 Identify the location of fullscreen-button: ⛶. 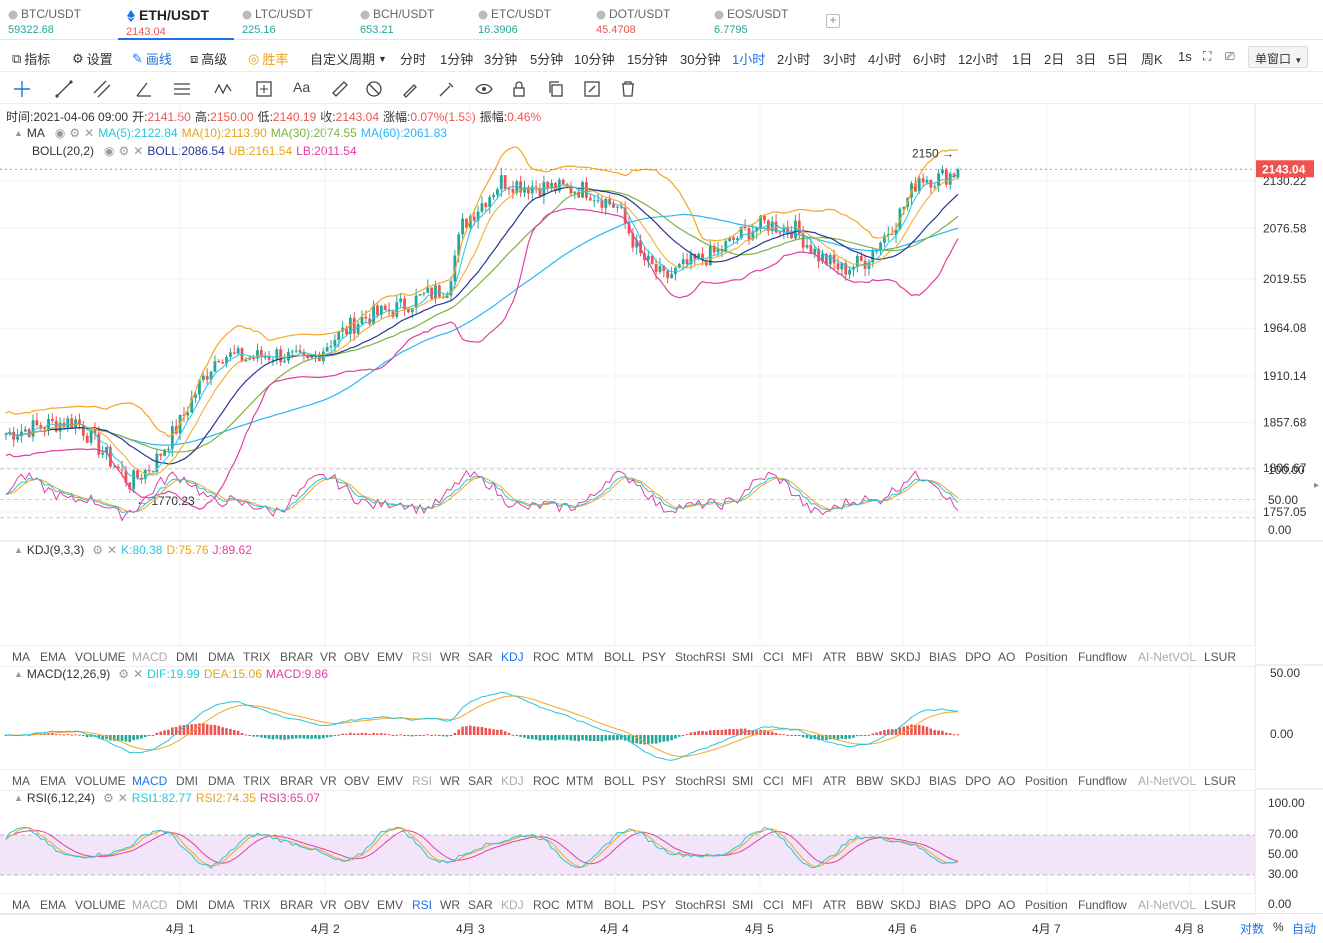
(1207, 56).